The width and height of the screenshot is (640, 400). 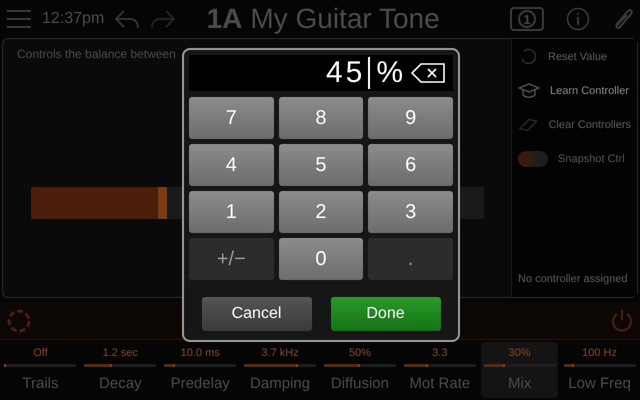 I want to click on parameter-label: Decay, so click(x=120, y=384).